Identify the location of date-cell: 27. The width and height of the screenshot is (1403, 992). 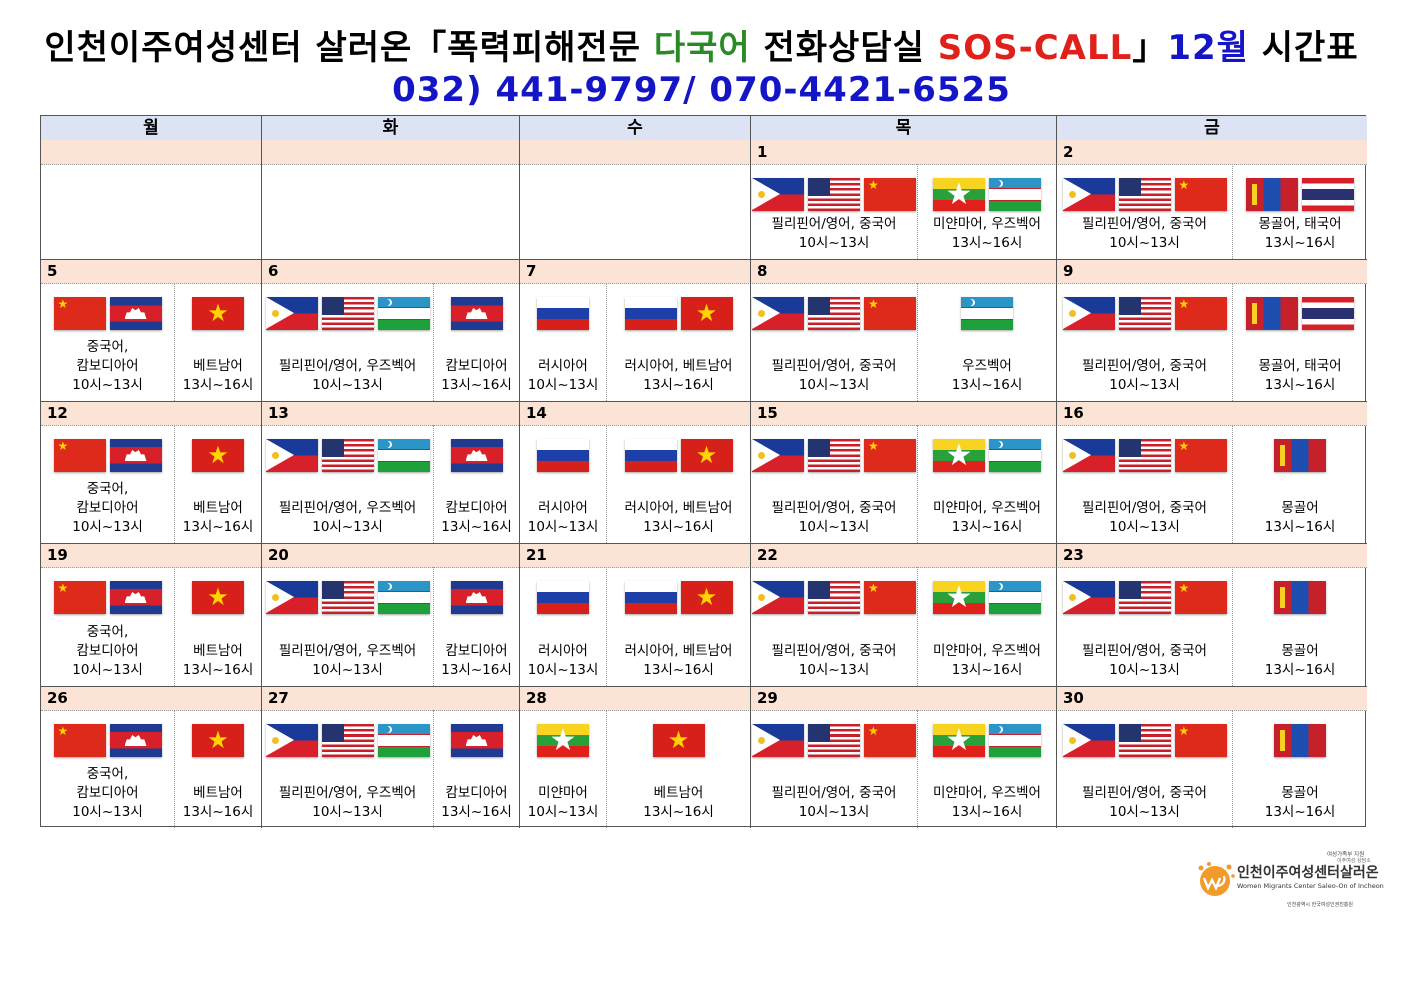
(391, 698).